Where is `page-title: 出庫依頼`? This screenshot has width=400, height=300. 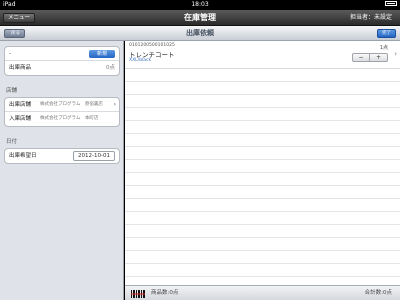
page-title: 出庫依頼 is located at coordinates (200, 33).